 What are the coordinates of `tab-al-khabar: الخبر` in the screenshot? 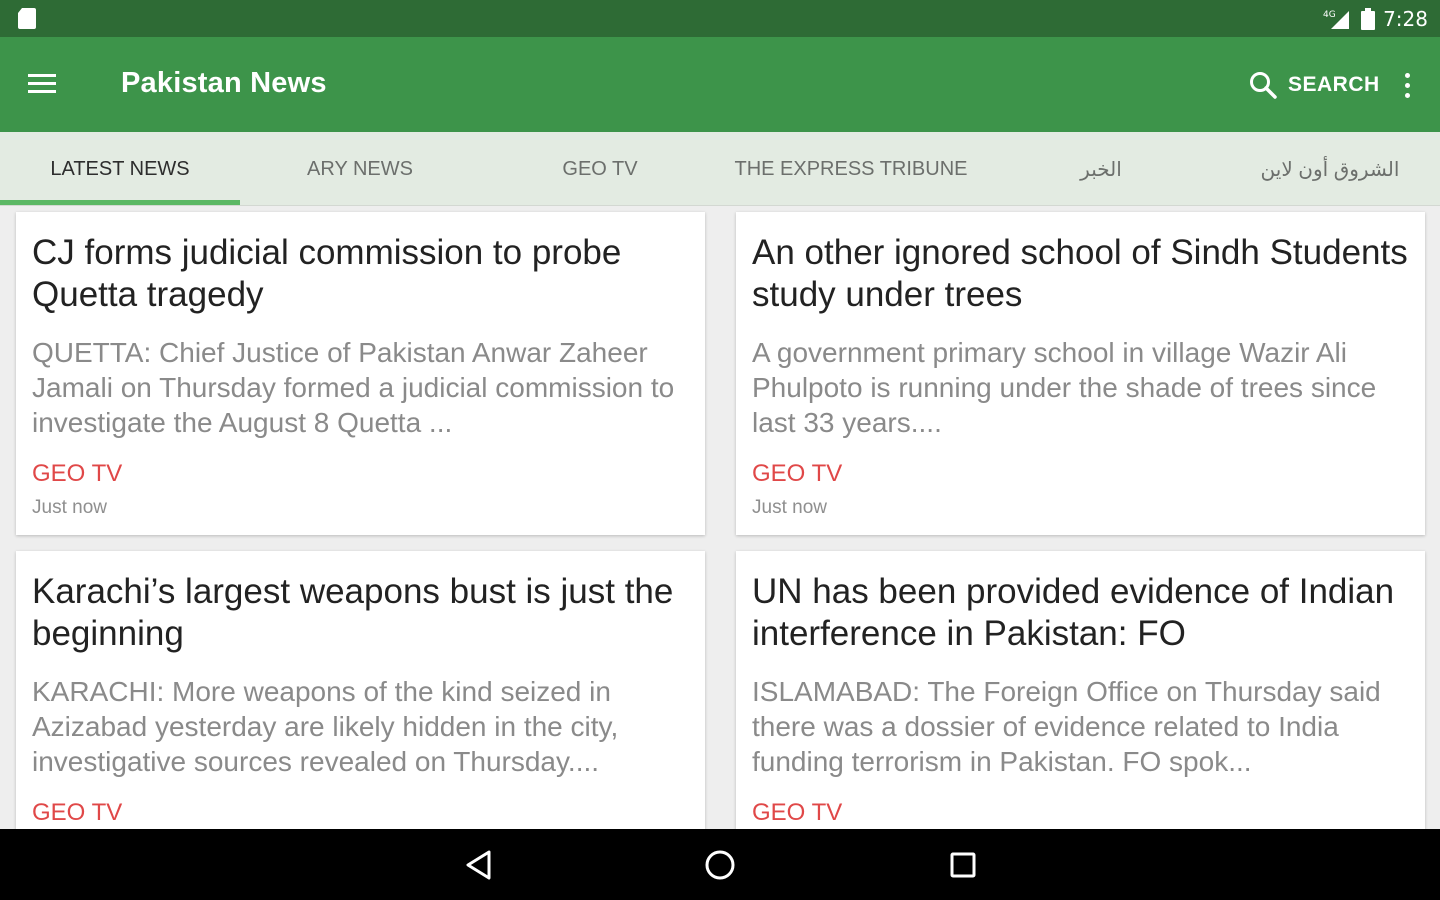 It's located at (1101, 169).